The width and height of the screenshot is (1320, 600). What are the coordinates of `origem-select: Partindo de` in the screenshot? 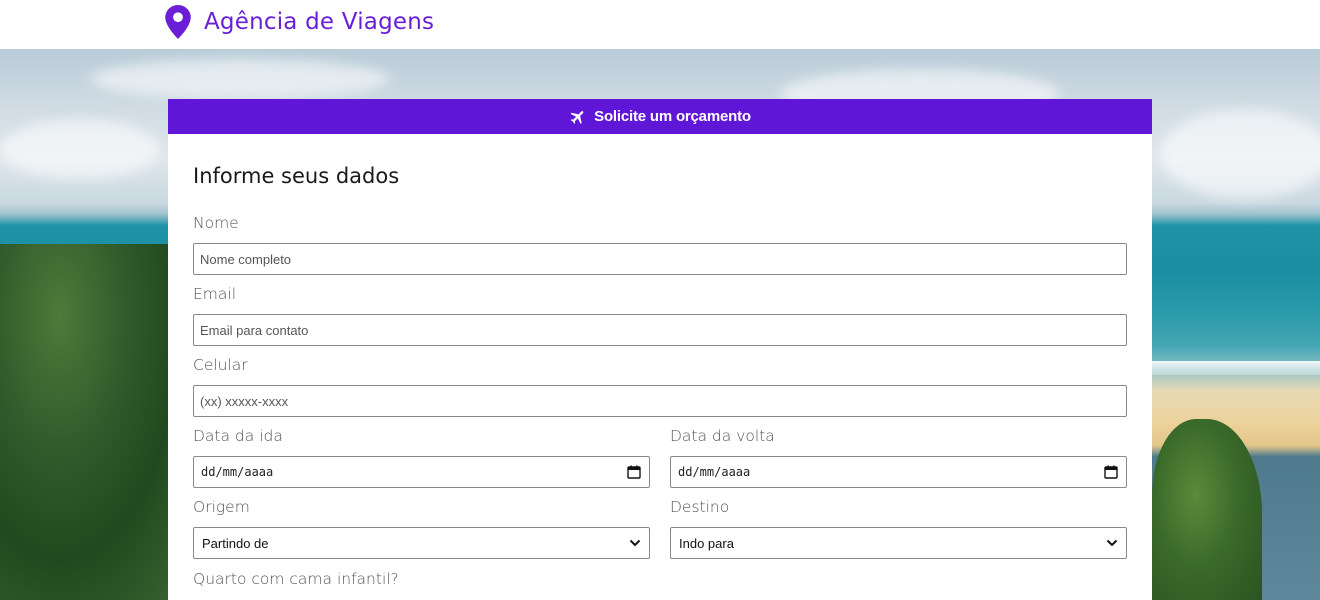 It's located at (421, 543).